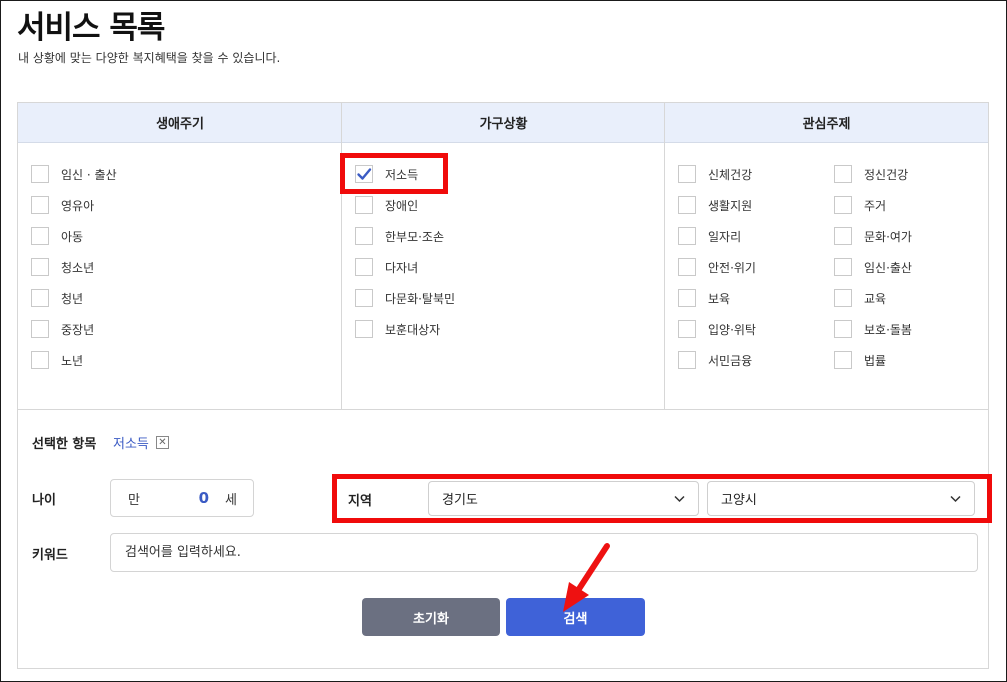 The image size is (1007, 682). I want to click on option-label: 보호·돌봄, so click(888, 329).